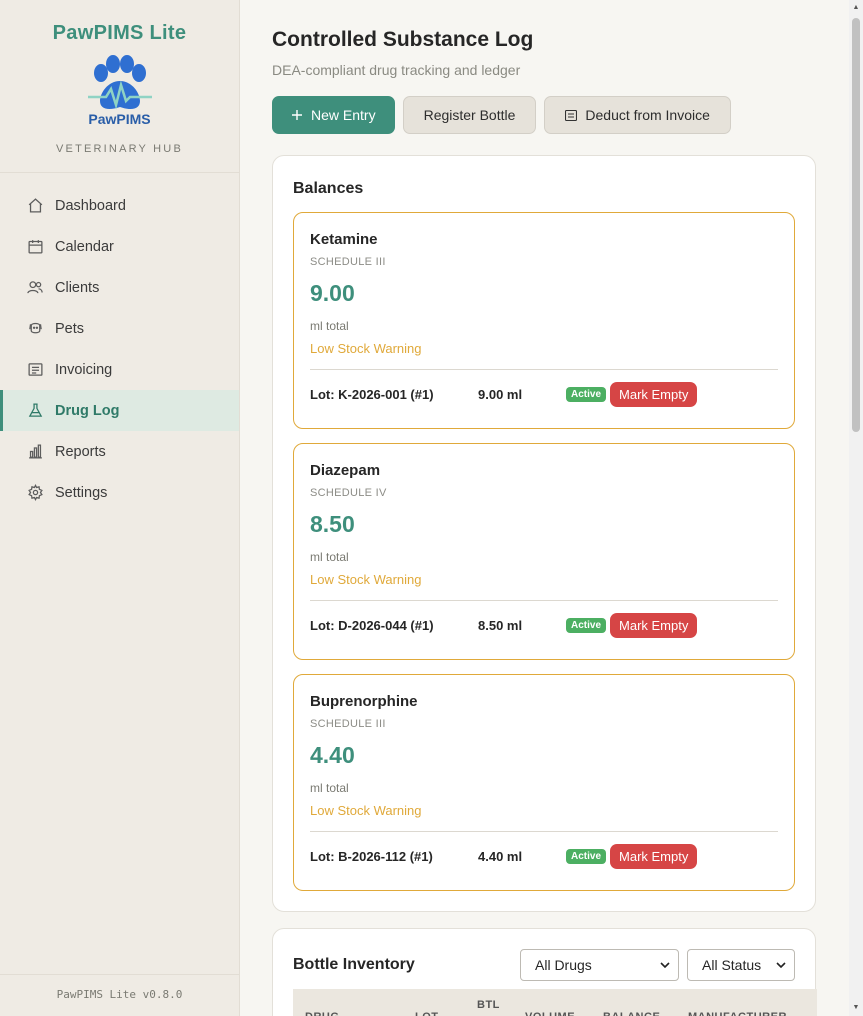 The width and height of the screenshot is (863, 1016). I want to click on logo-text: PawPIMS, so click(119, 119).